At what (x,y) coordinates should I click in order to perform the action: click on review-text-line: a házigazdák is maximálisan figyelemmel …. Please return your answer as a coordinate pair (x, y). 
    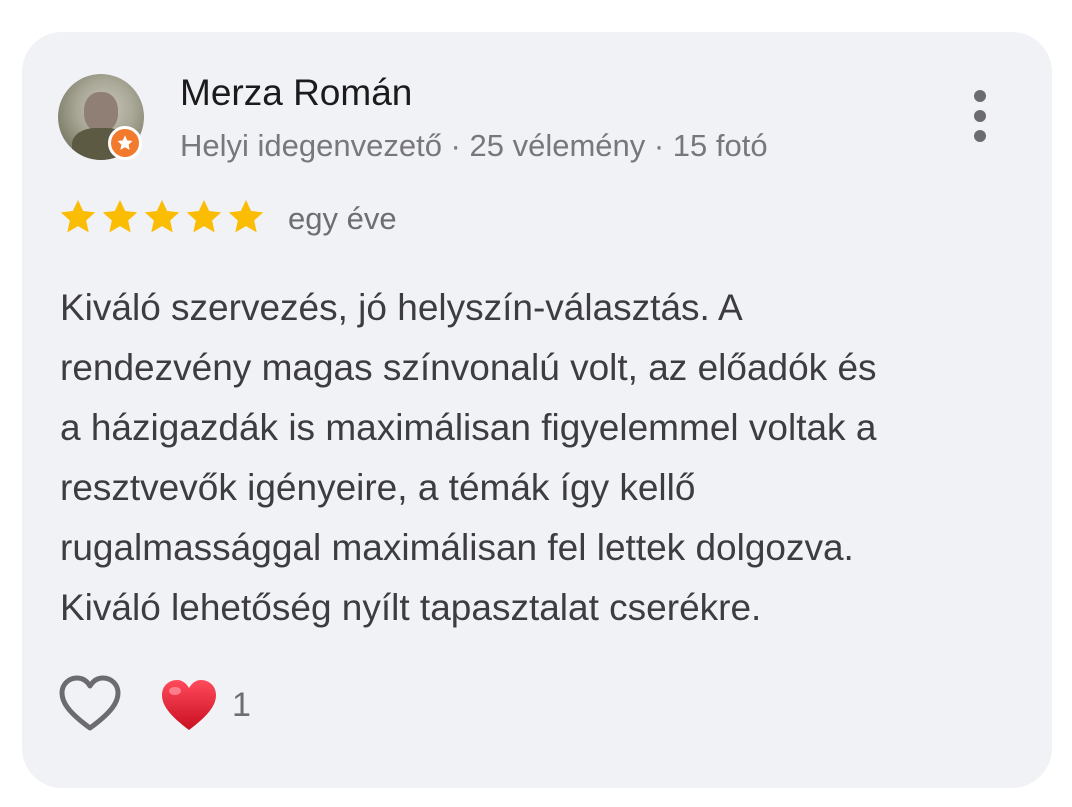
    Looking at the image, I should click on (468, 427).